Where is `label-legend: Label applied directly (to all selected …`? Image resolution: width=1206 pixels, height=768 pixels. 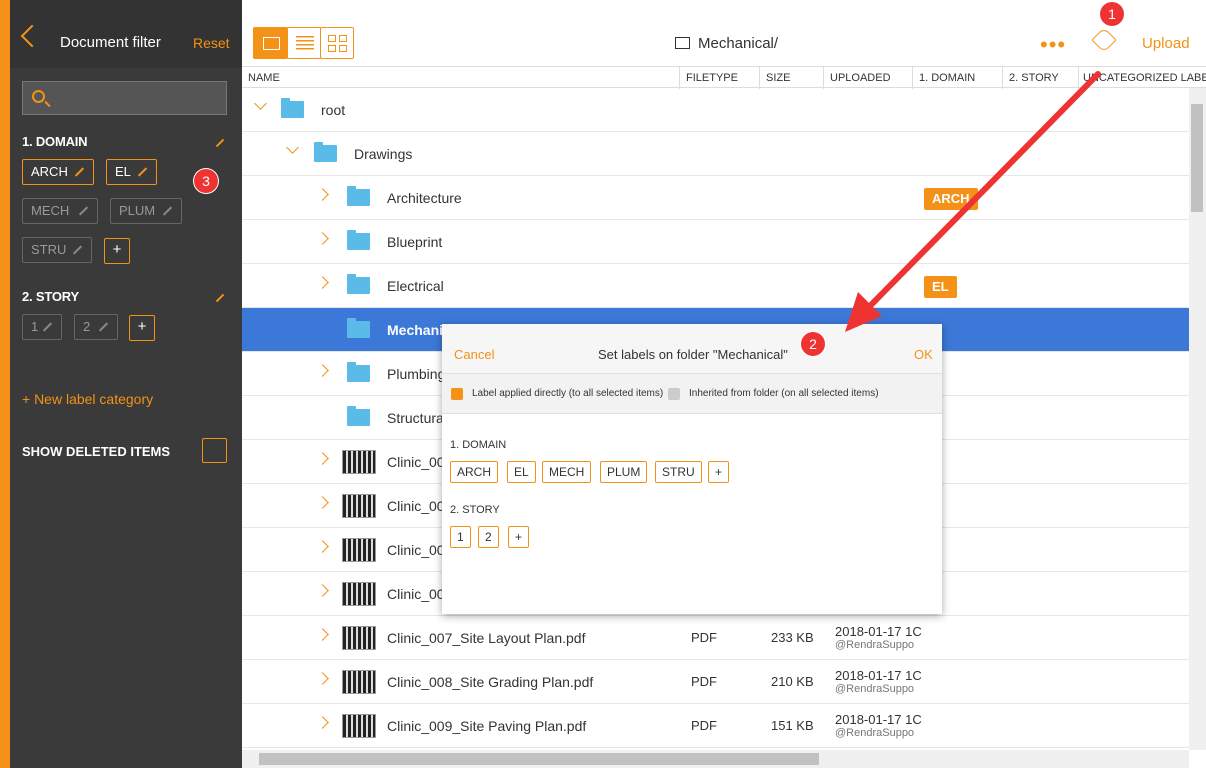 label-legend: Label applied directly (to all selected … is located at coordinates (692, 394).